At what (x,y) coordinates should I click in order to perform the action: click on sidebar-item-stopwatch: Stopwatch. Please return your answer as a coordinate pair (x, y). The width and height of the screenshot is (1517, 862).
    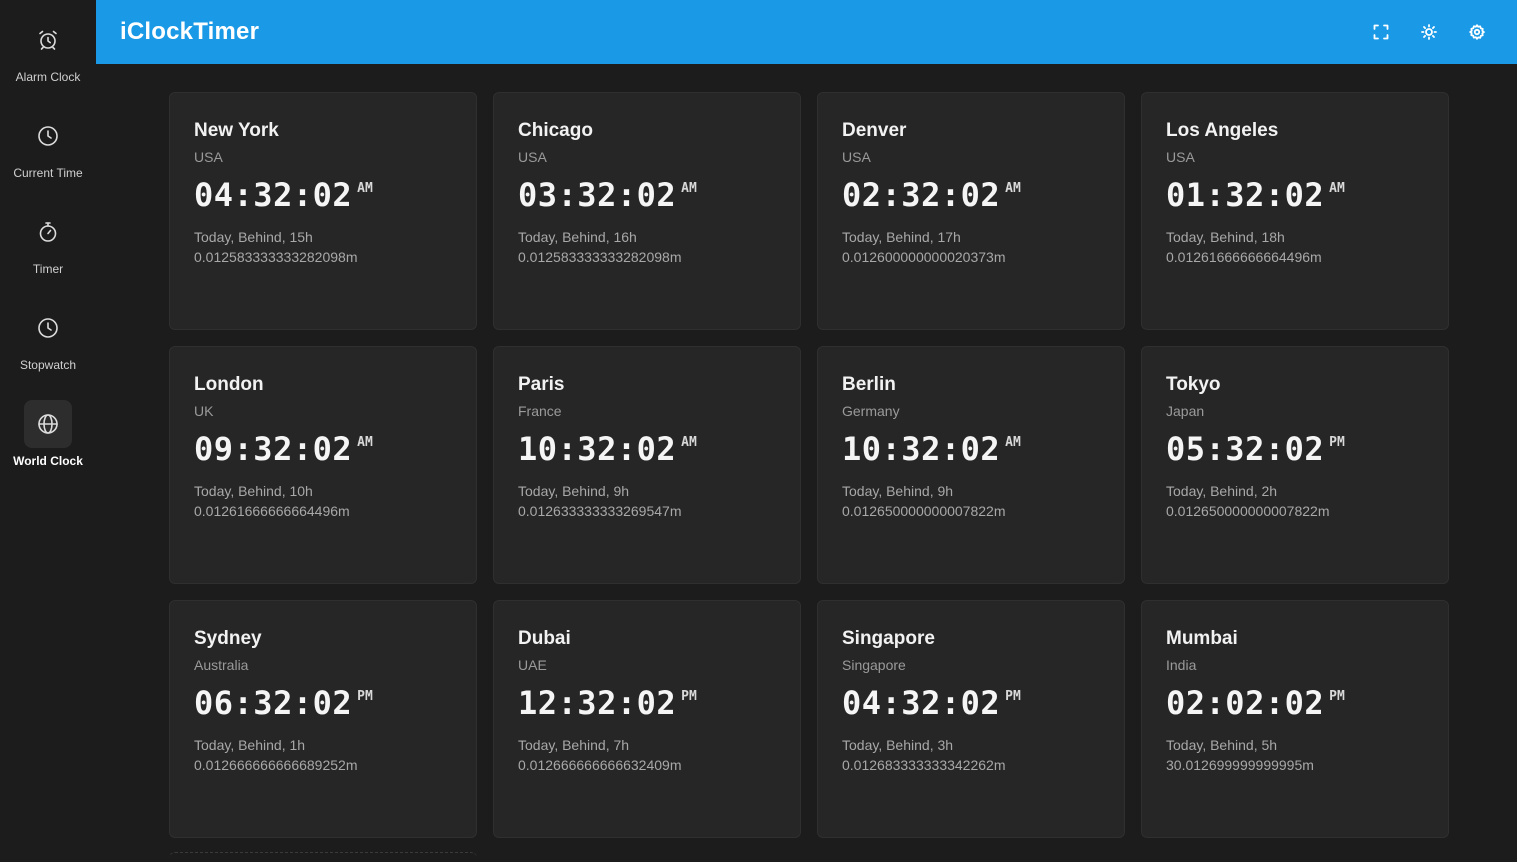
    Looking at the image, I should click on (48, 352).